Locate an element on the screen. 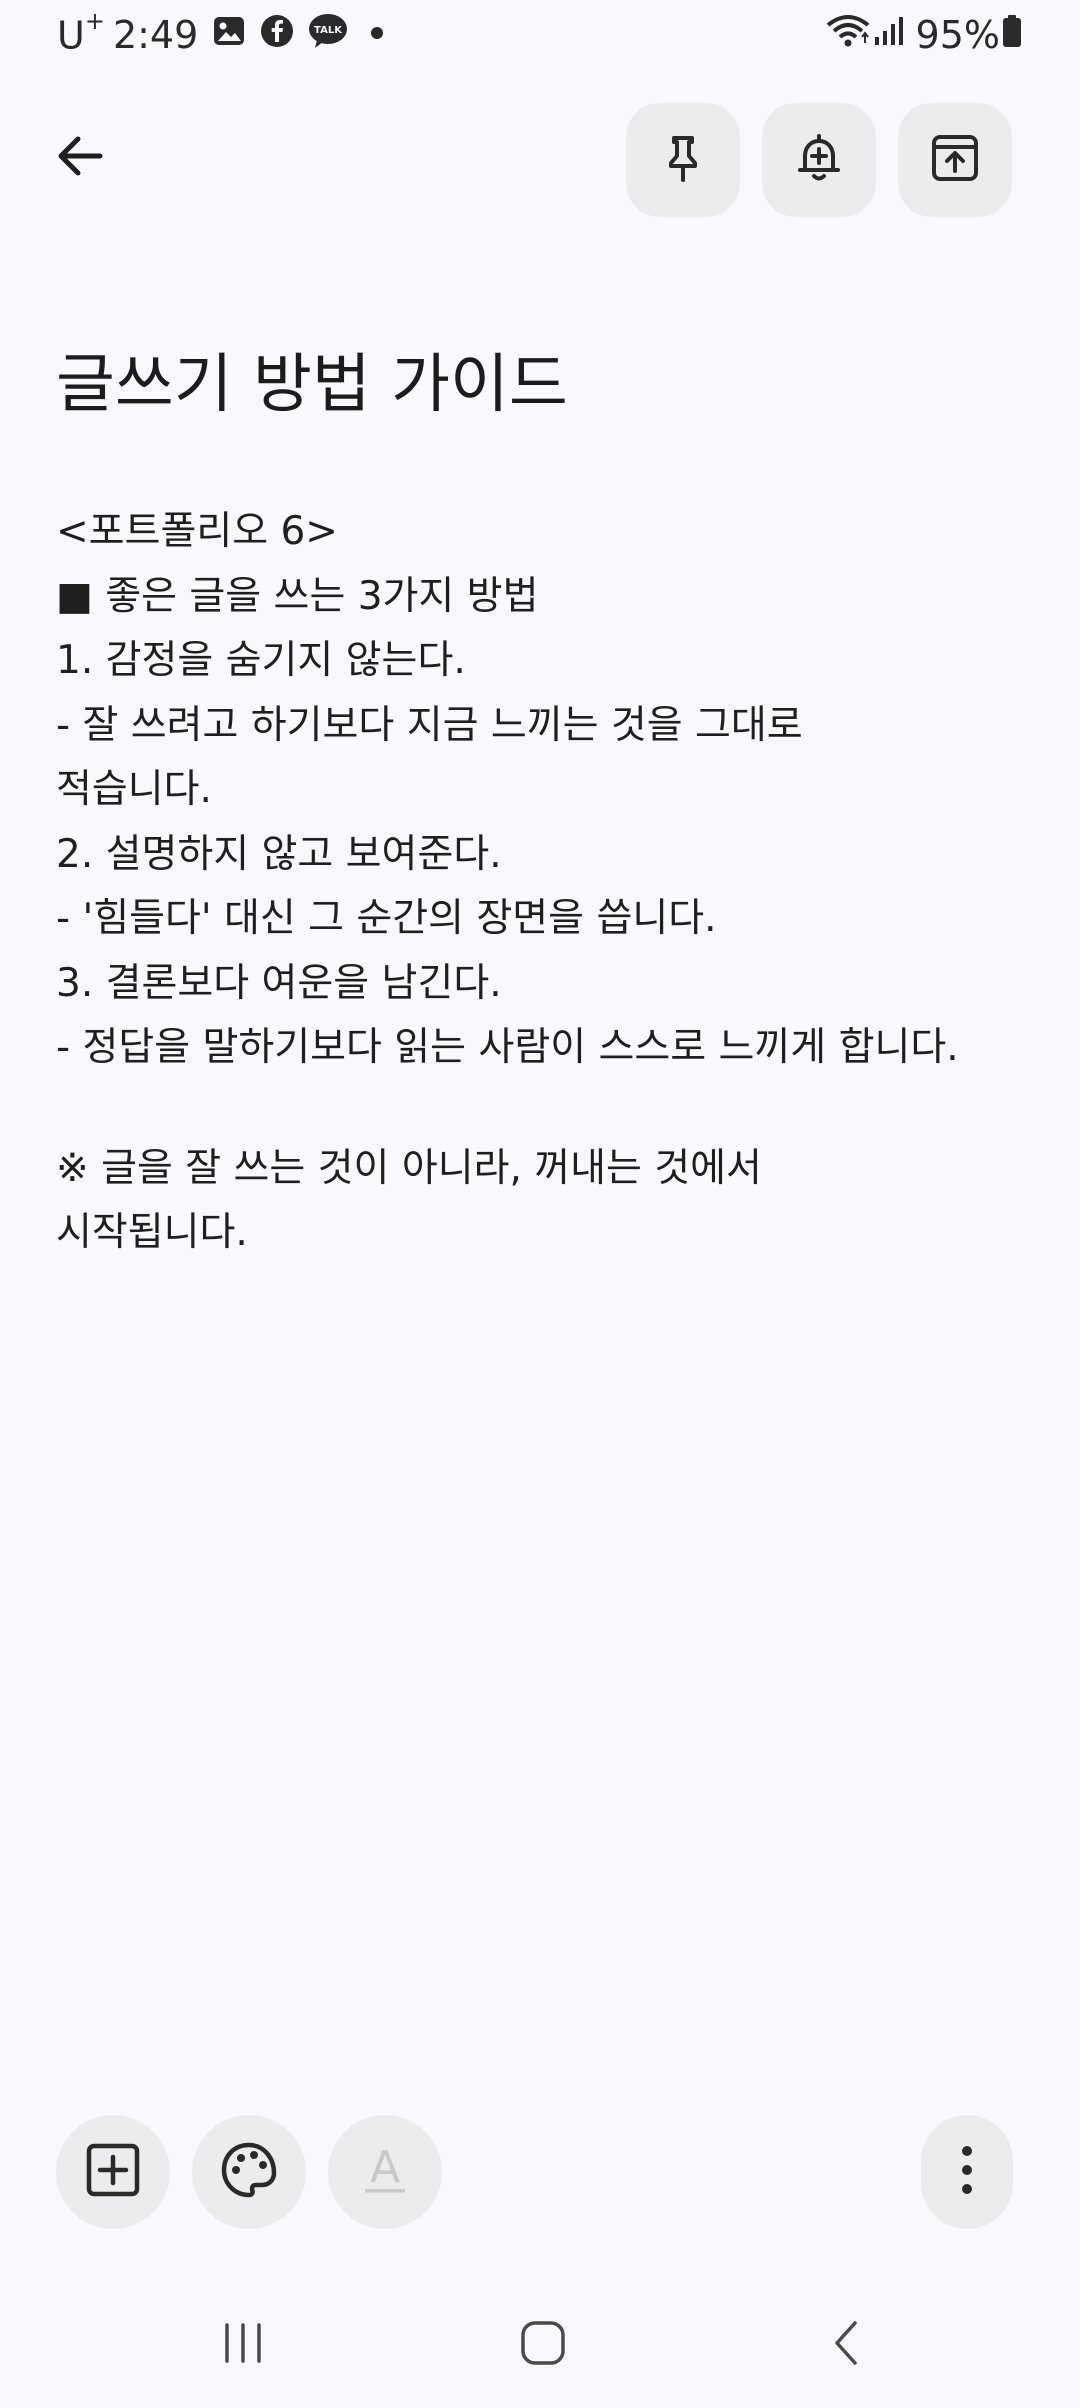 The image size is (1080, 2408). status-left: U+ 2:49 TALK is located at coordinates (224, 33).